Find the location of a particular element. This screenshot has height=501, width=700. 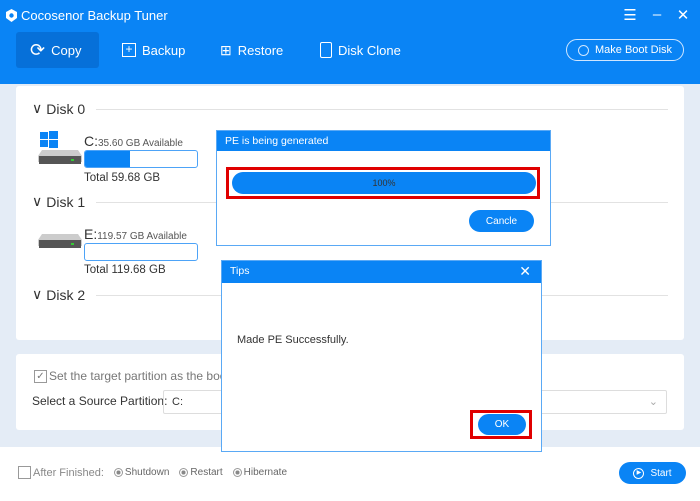

divider is located at coordinates (382, 109).